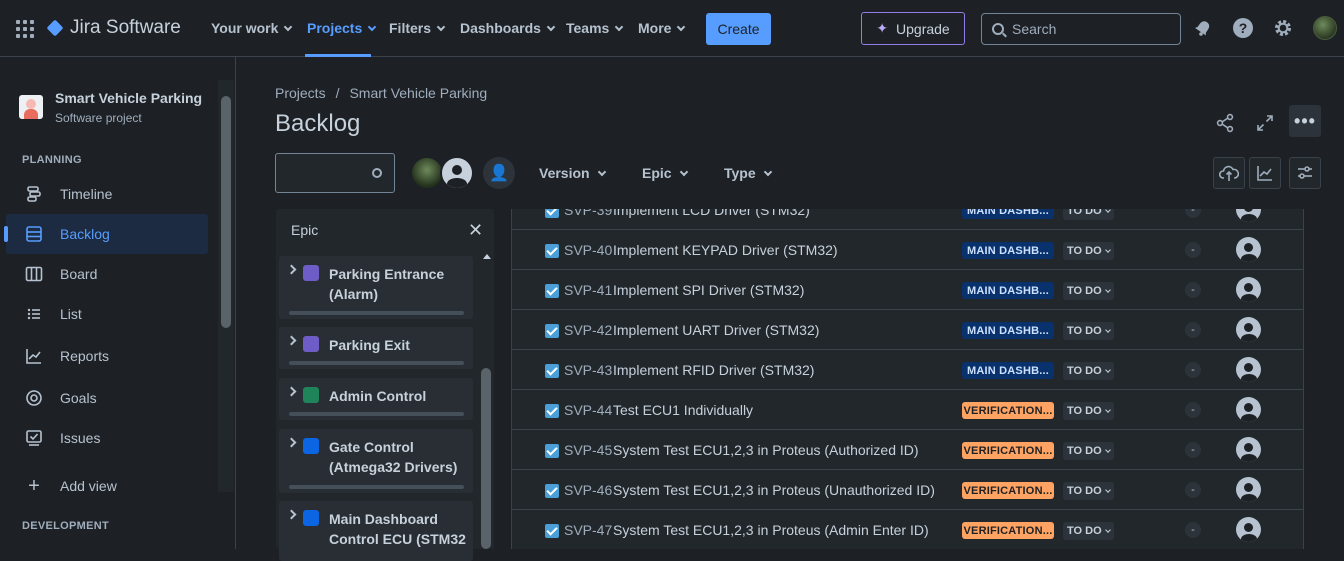  I want to click on nav-dashboards: Dashboards, so click(508, 28).